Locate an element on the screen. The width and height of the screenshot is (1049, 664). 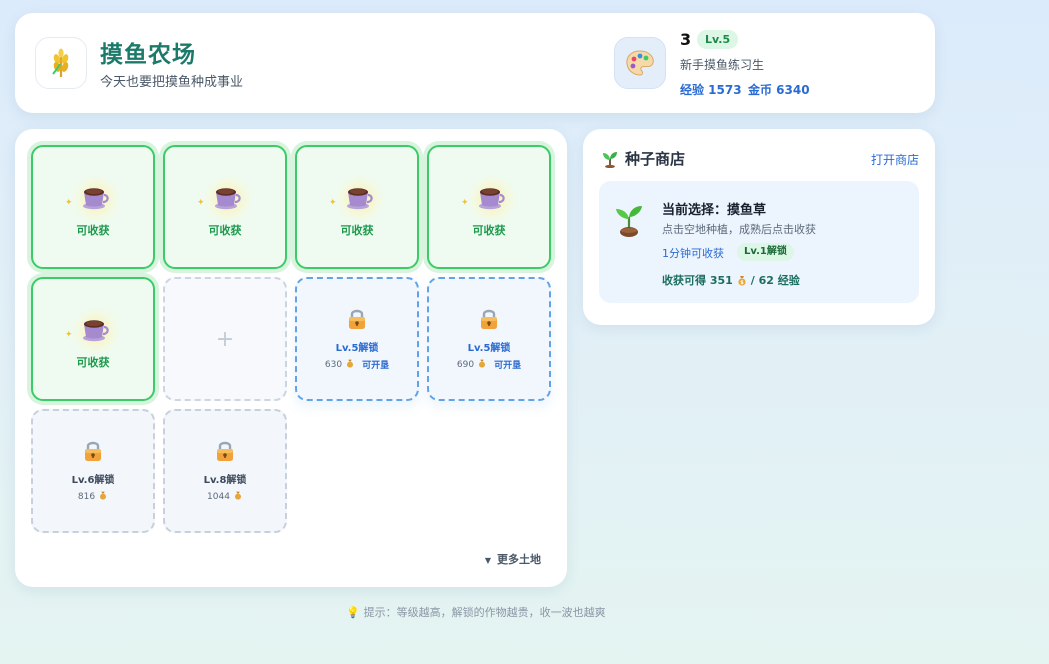
user-title: 新手摸鱼练习生 is located at coordinates (722, 65).